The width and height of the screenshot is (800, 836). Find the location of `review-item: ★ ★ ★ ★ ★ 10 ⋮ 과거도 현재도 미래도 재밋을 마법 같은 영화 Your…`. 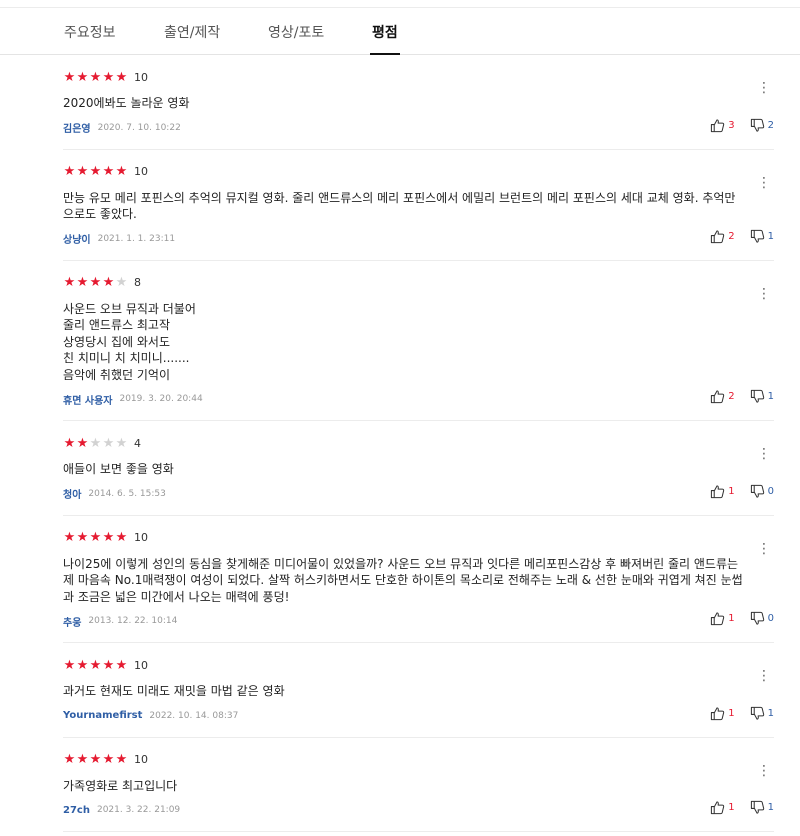

review-item: ★ ★ ★ ★ ★ 10 ⋮ 과거도 현재도 미래도 재밋을 마법 같은 영화 Your… is located at coordinates (418, 696).